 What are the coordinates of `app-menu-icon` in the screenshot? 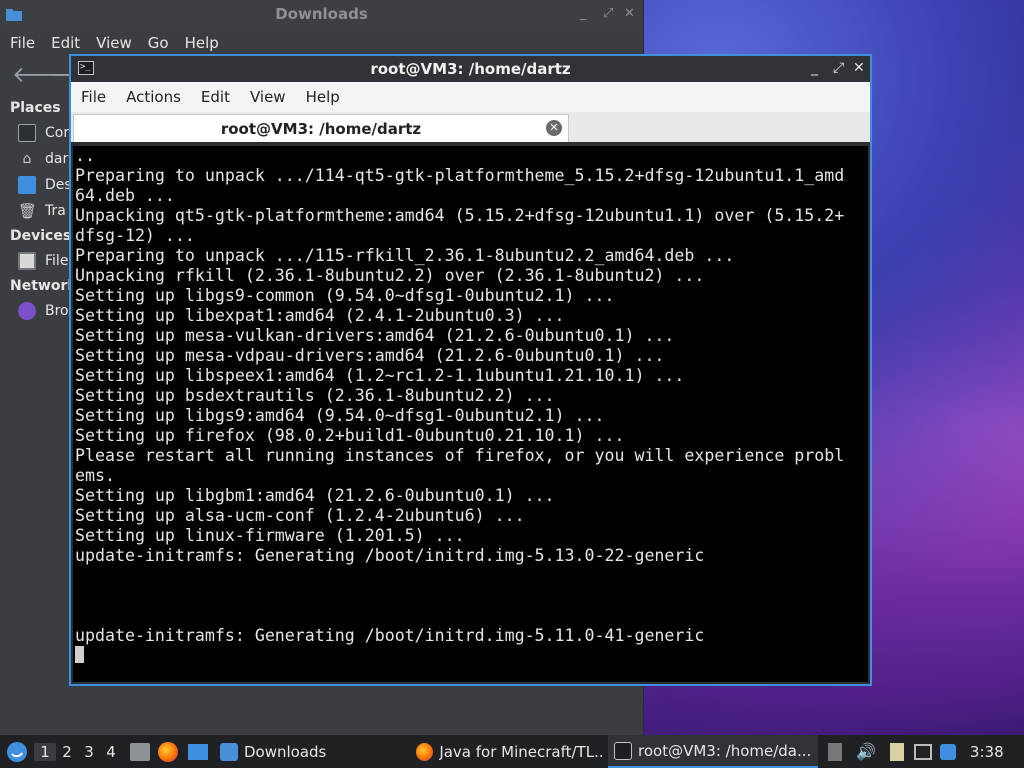 It's located at (17, 752).